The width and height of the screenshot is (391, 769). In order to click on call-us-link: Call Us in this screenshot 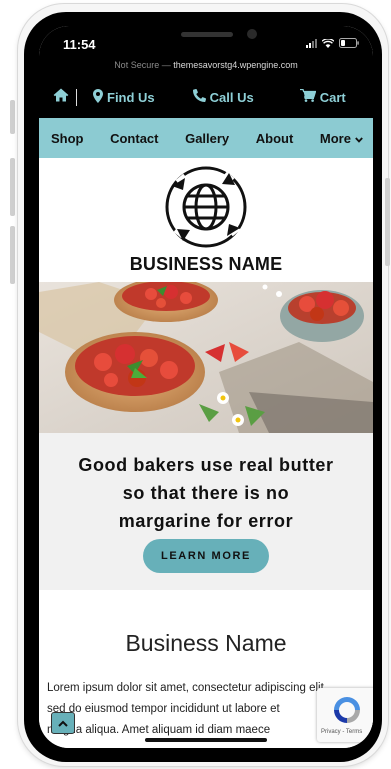, I will do `click(223, 97)`.